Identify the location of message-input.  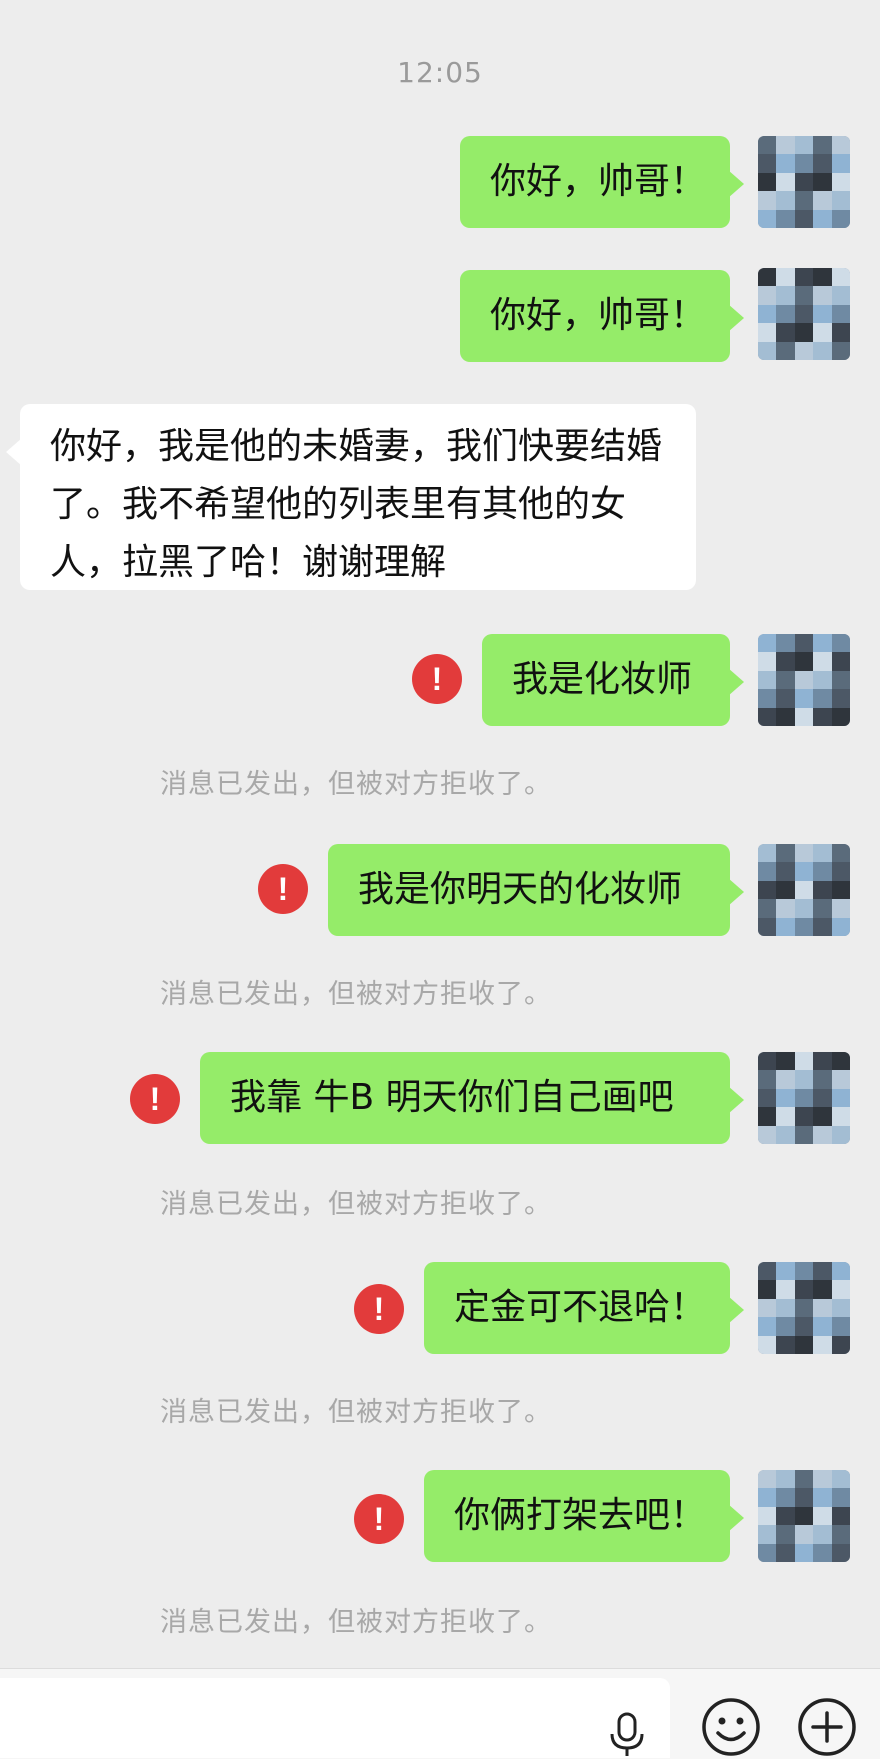
(335, 1718).